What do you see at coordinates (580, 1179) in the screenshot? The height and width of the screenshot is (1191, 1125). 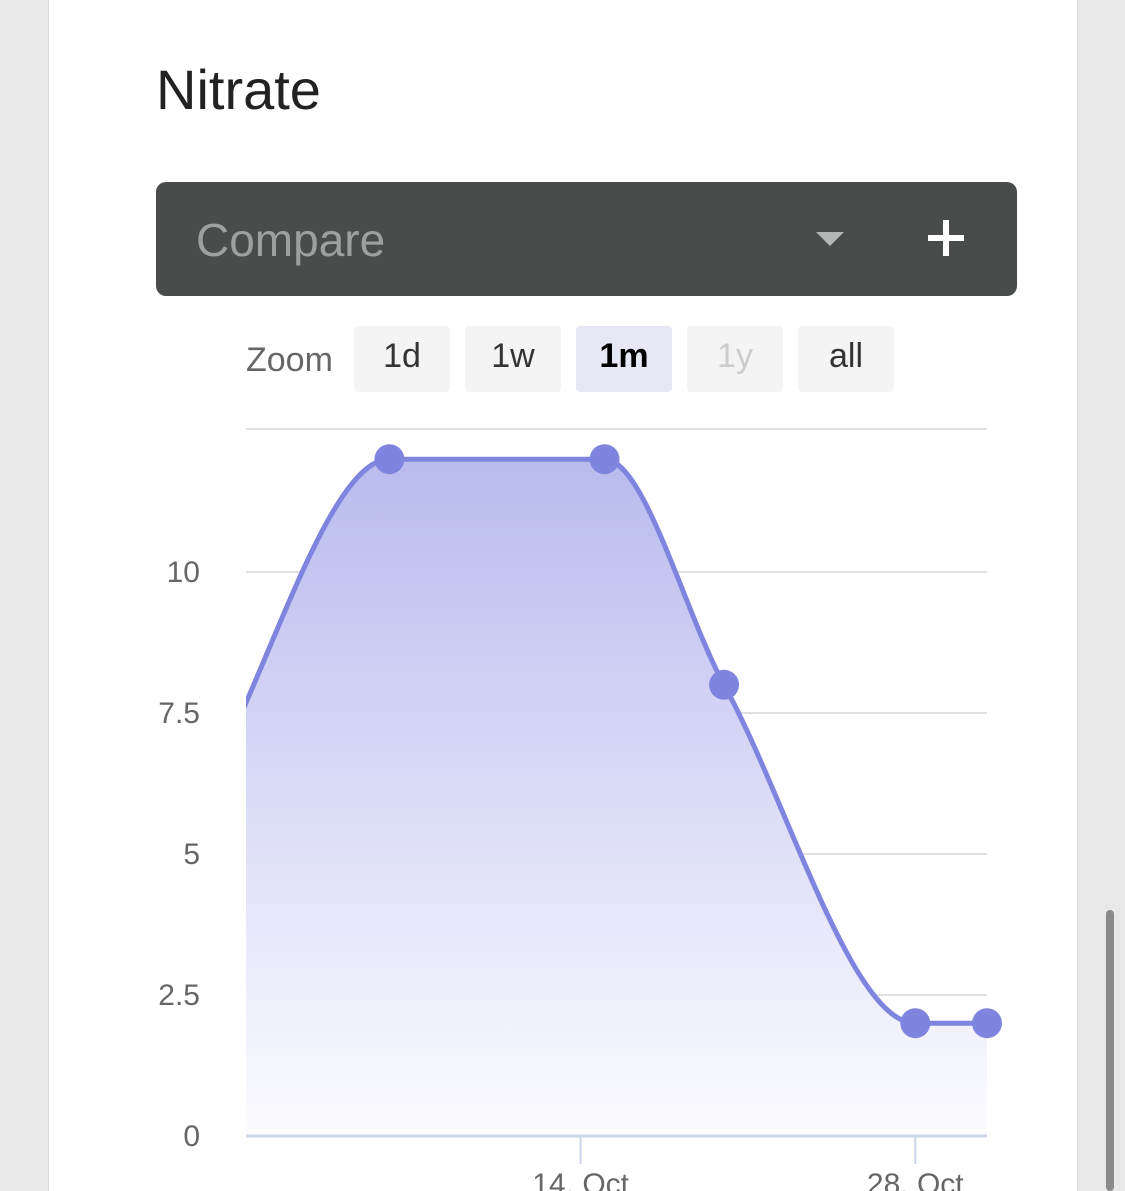 I see `x-tick-label: 14. Oct` at bounding box center [580, 1179].